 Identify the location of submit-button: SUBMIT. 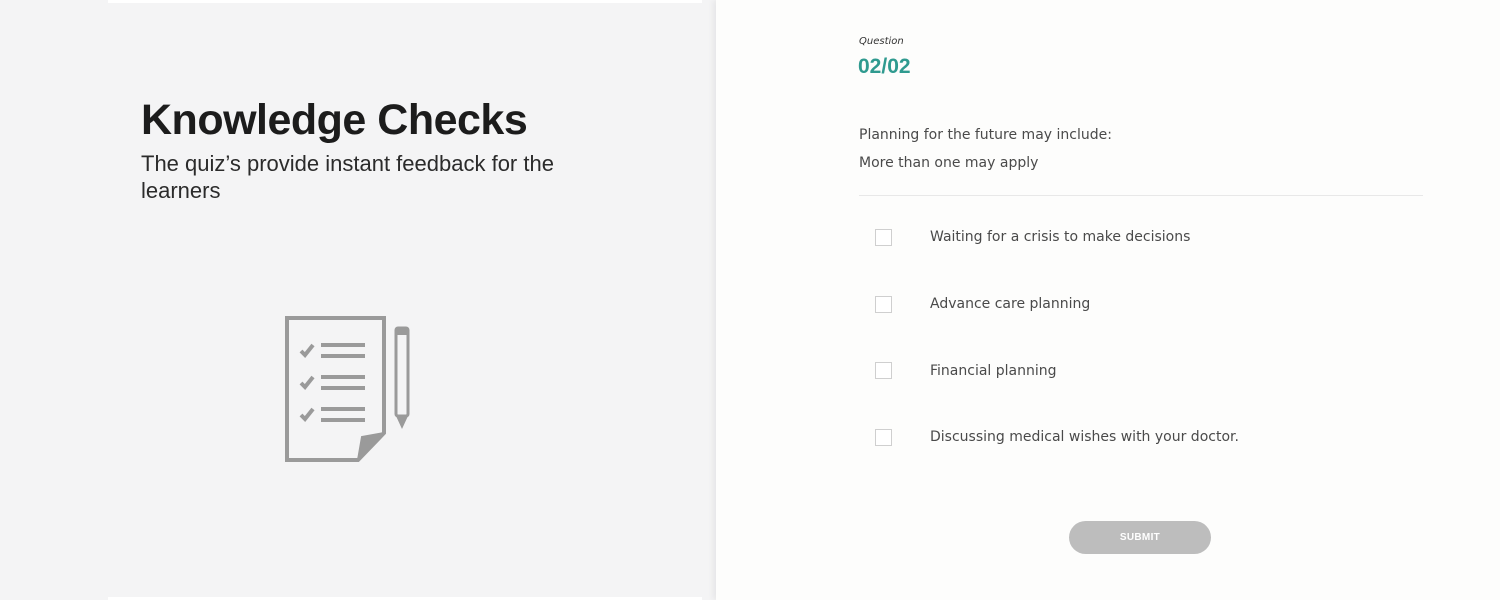
(1140, 537).